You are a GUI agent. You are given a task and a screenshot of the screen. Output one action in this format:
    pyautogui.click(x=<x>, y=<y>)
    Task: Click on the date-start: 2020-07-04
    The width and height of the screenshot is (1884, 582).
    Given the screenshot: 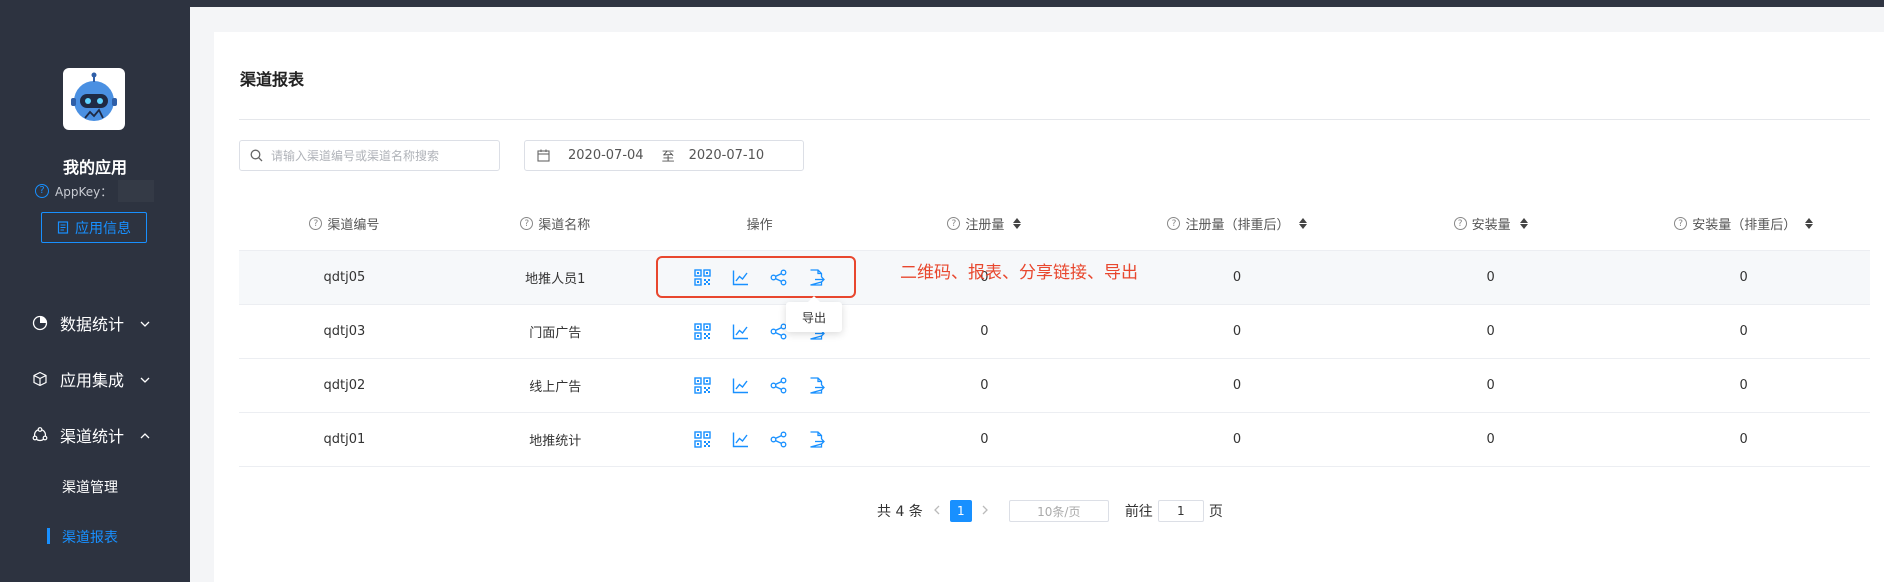 What is the action you would take?
    pyautogui.click(x=606, y=155)
    